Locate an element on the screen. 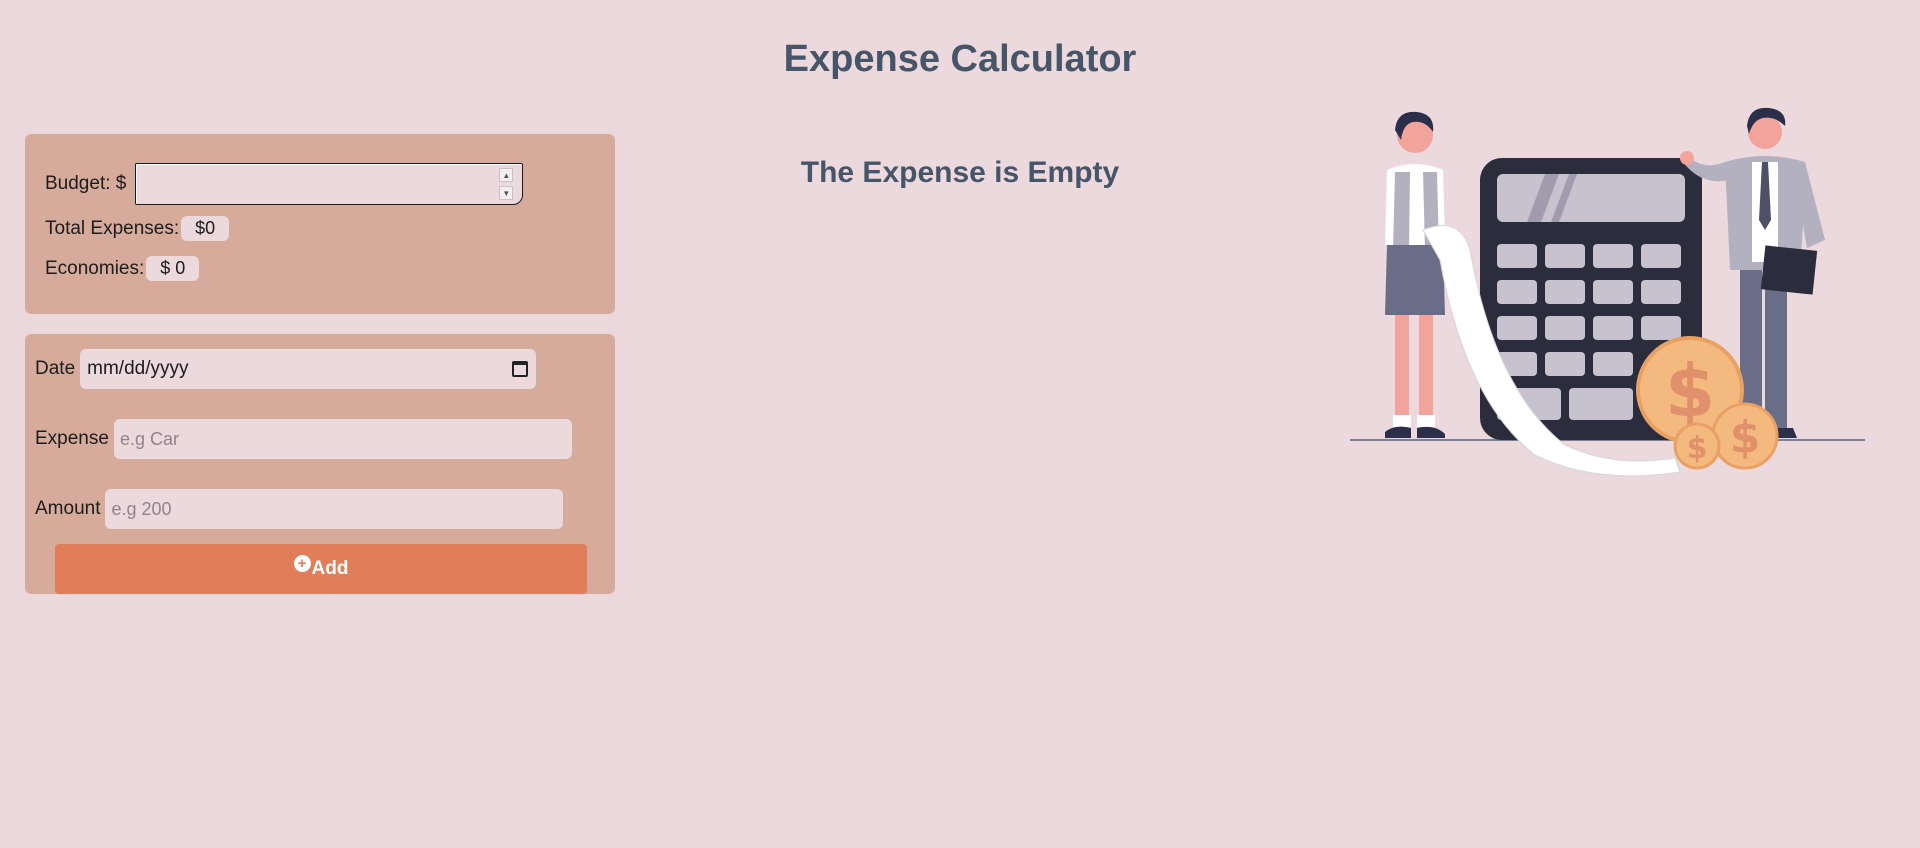  date-label: Date is located at coordinates (55, 368).